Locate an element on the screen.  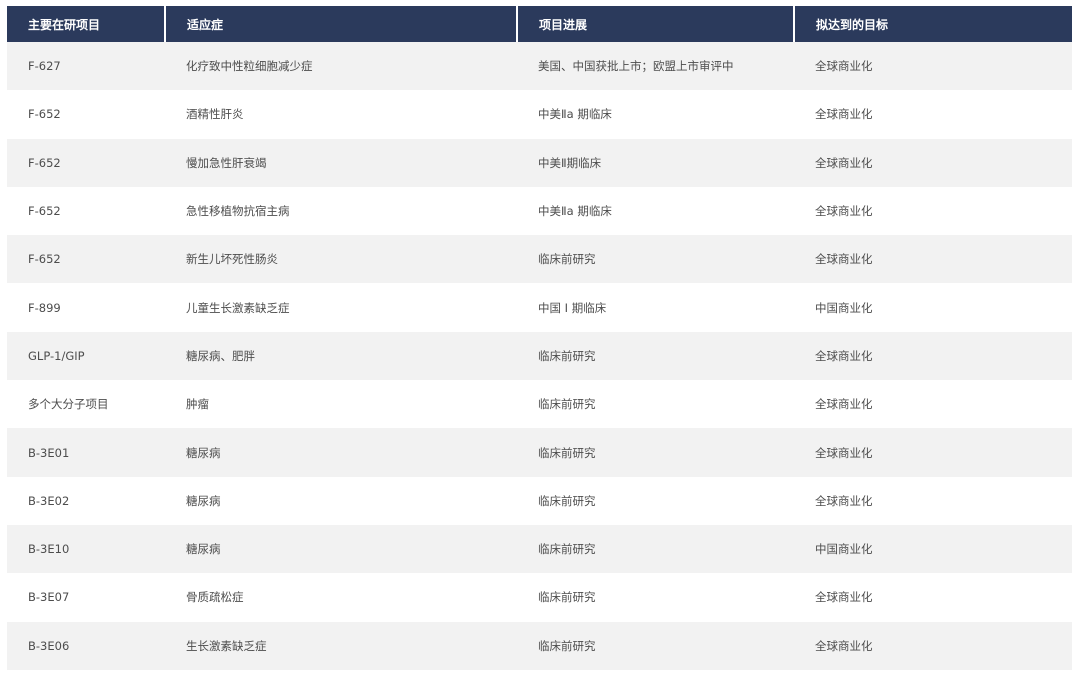
header-target: 拟达到的目标 is located at coordinates (933, 24).